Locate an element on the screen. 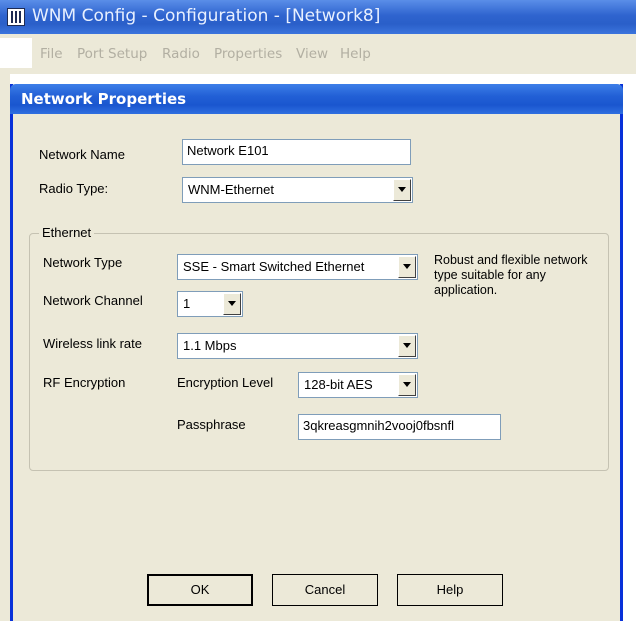  radio-type-label: Radio Type: is located at coordinates (74, 188).